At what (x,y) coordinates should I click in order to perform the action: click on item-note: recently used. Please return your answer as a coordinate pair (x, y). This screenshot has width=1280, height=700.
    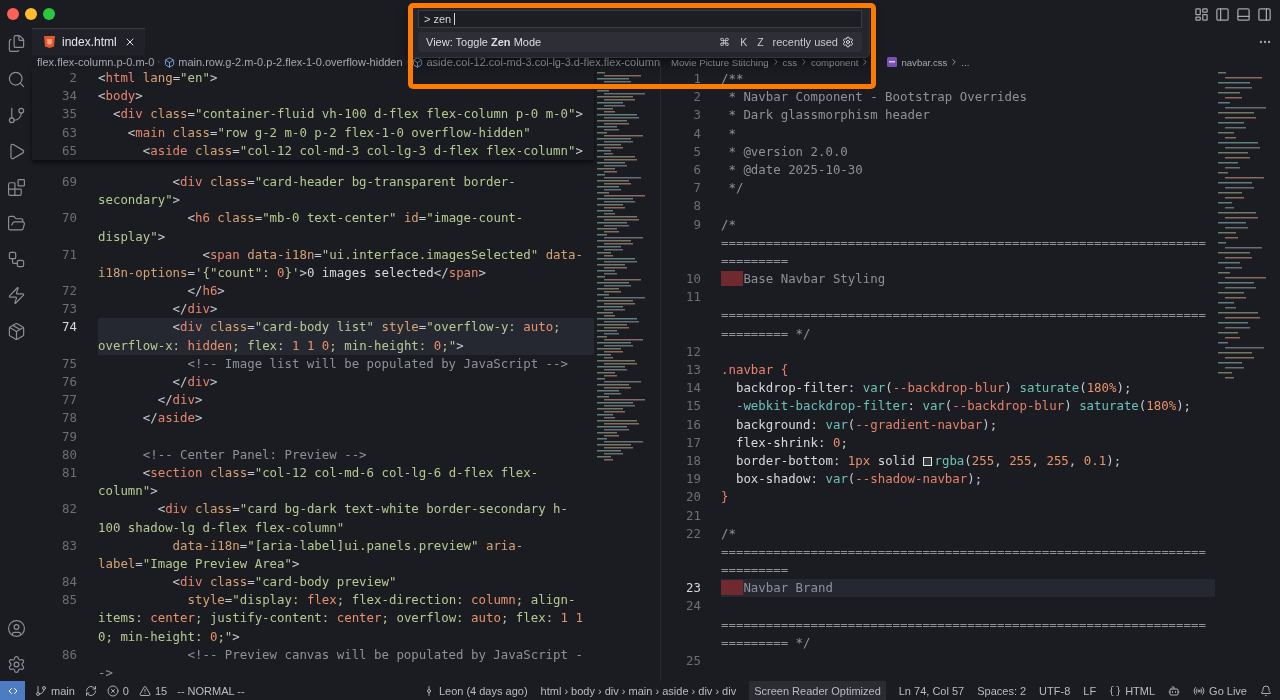
    Looking at the image, I should click on (805, 42).